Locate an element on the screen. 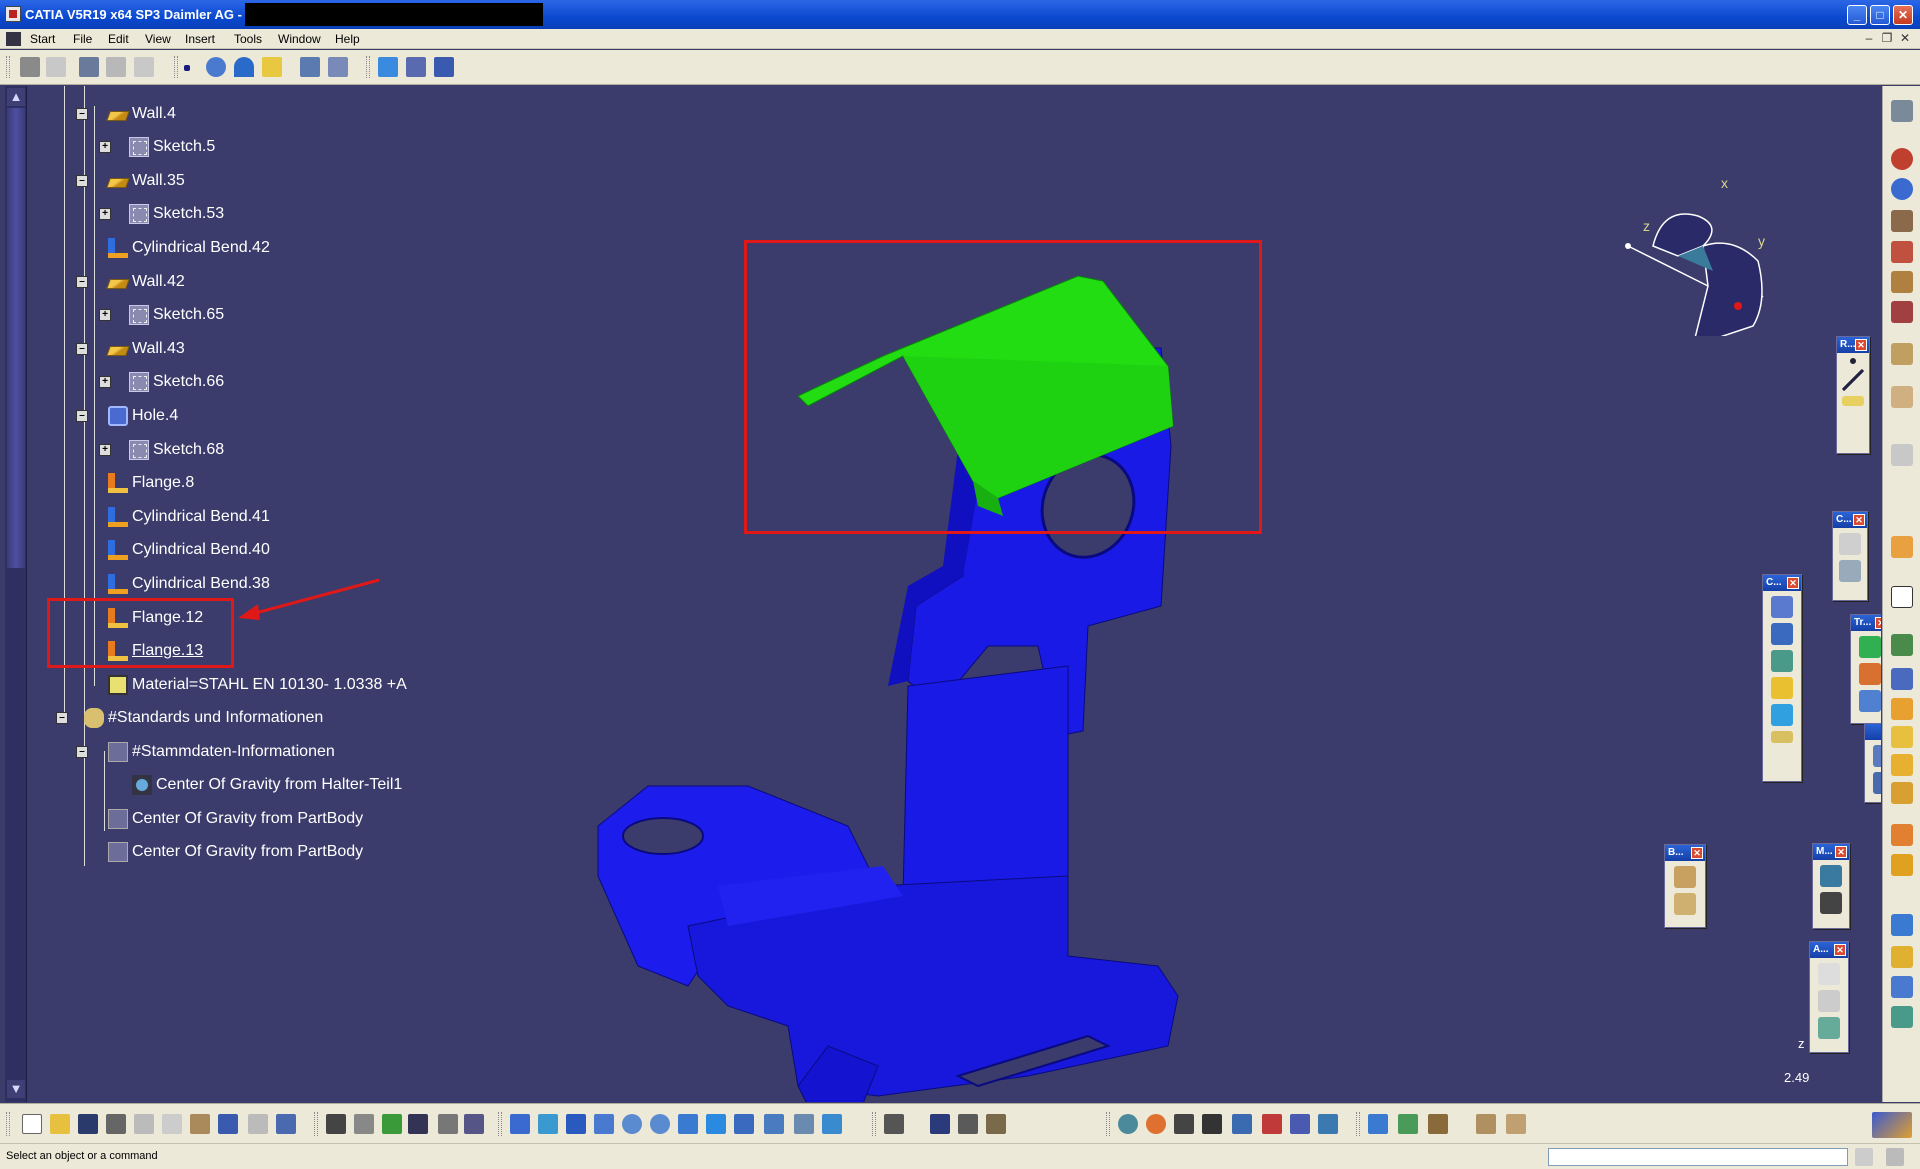 This screenshot has height=1169, width=1920. maximize-button: □ is located at coordinates (1880, 15).